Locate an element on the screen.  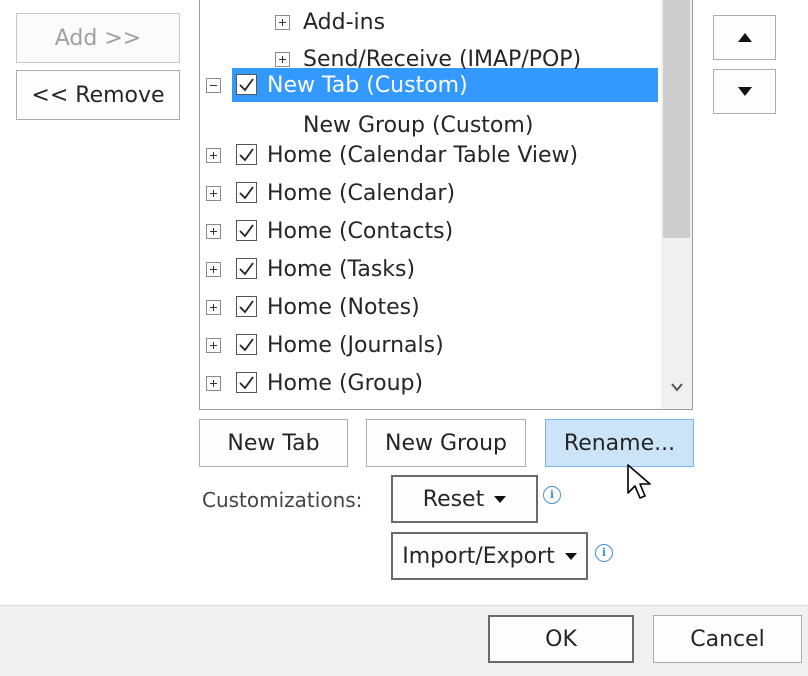
tree-item-label: Home (Notes) is located at coordinates (343, 307).